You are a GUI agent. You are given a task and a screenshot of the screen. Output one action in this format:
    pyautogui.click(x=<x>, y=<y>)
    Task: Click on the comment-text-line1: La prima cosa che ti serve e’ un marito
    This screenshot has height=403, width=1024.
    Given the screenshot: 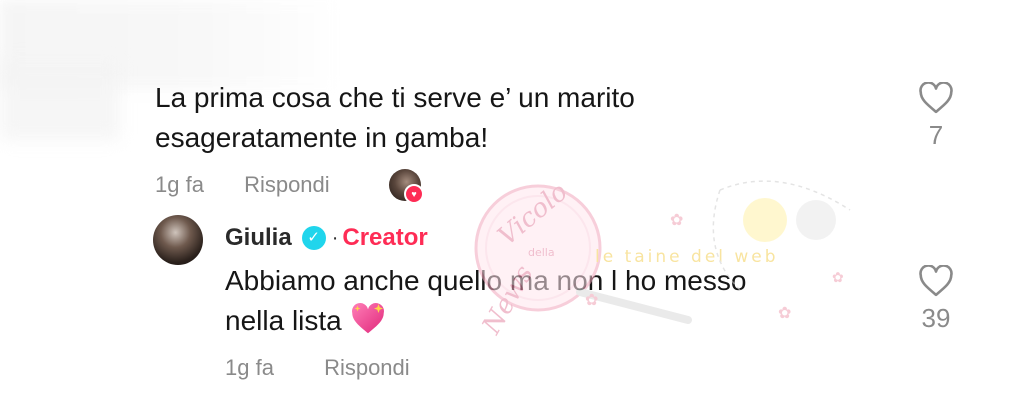 What is the action you would take?
    pyautogui.click(x=395, y=97)
    